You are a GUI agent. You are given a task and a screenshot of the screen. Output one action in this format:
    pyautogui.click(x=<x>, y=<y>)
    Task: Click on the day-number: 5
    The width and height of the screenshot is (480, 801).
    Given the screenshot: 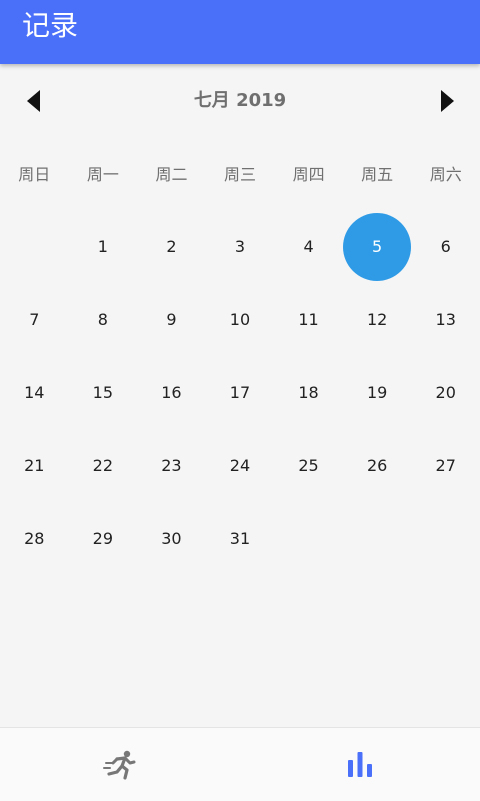 What is the action you would take?
    pyautogui.click(x=377, y=246)
    